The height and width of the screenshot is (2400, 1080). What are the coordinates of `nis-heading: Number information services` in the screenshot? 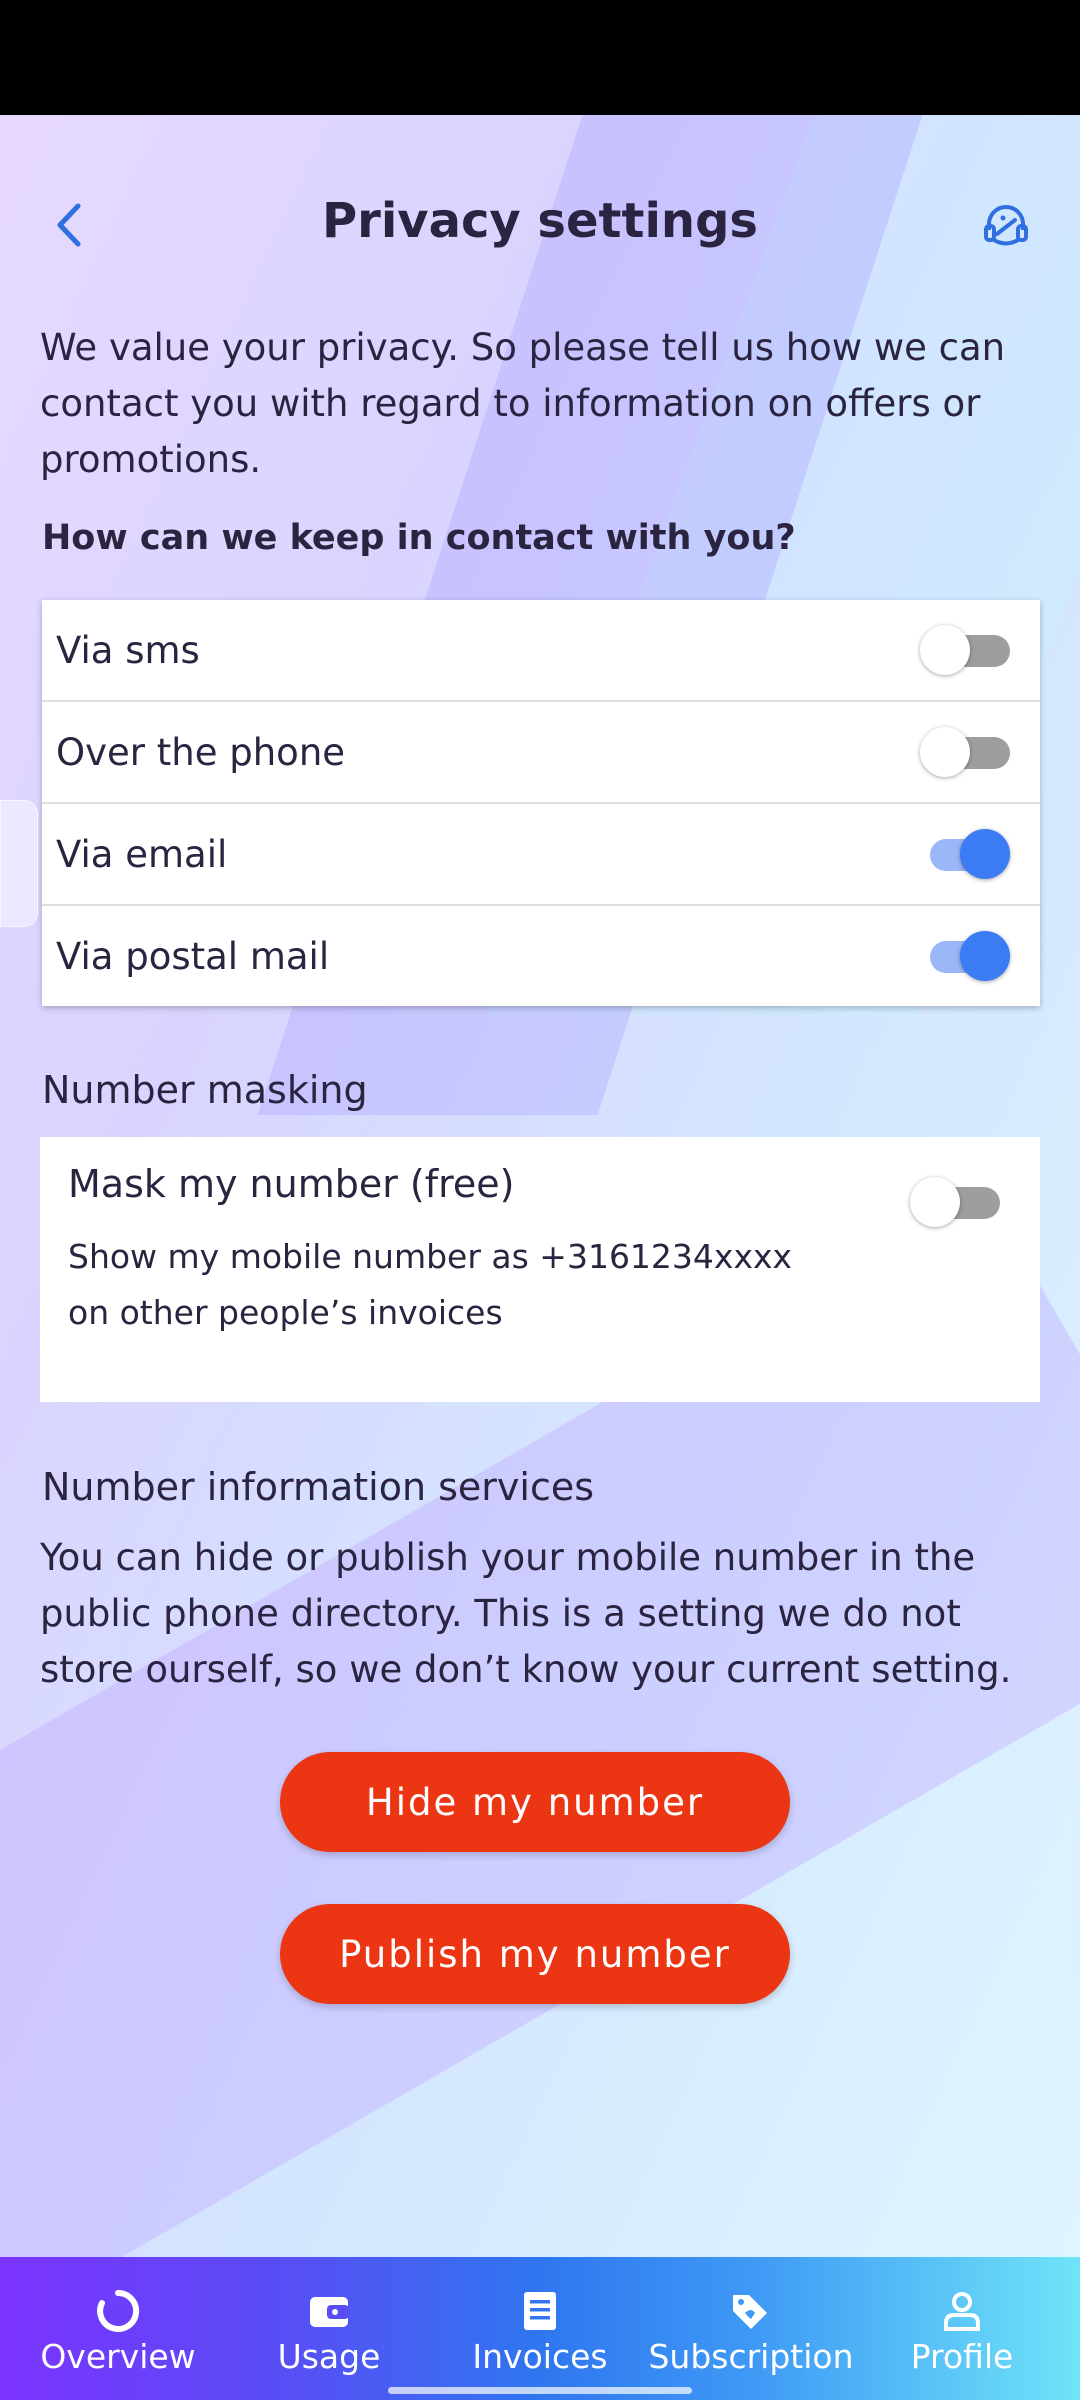 It's located at (318, 1487).